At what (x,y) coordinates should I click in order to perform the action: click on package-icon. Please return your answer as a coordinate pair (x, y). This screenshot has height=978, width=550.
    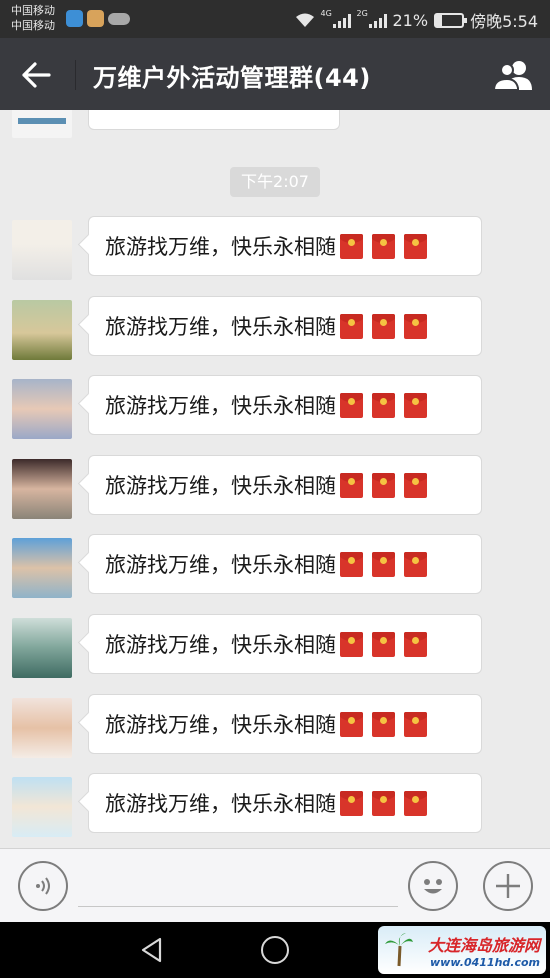
    Looking at the image, I should click on (95, 18).